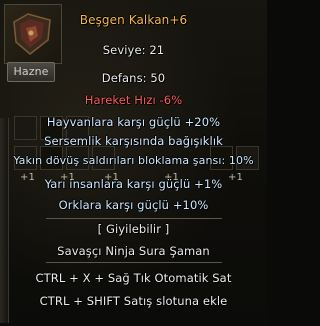  I want to click on item-defense: Defans: 50, so click(133, 78).